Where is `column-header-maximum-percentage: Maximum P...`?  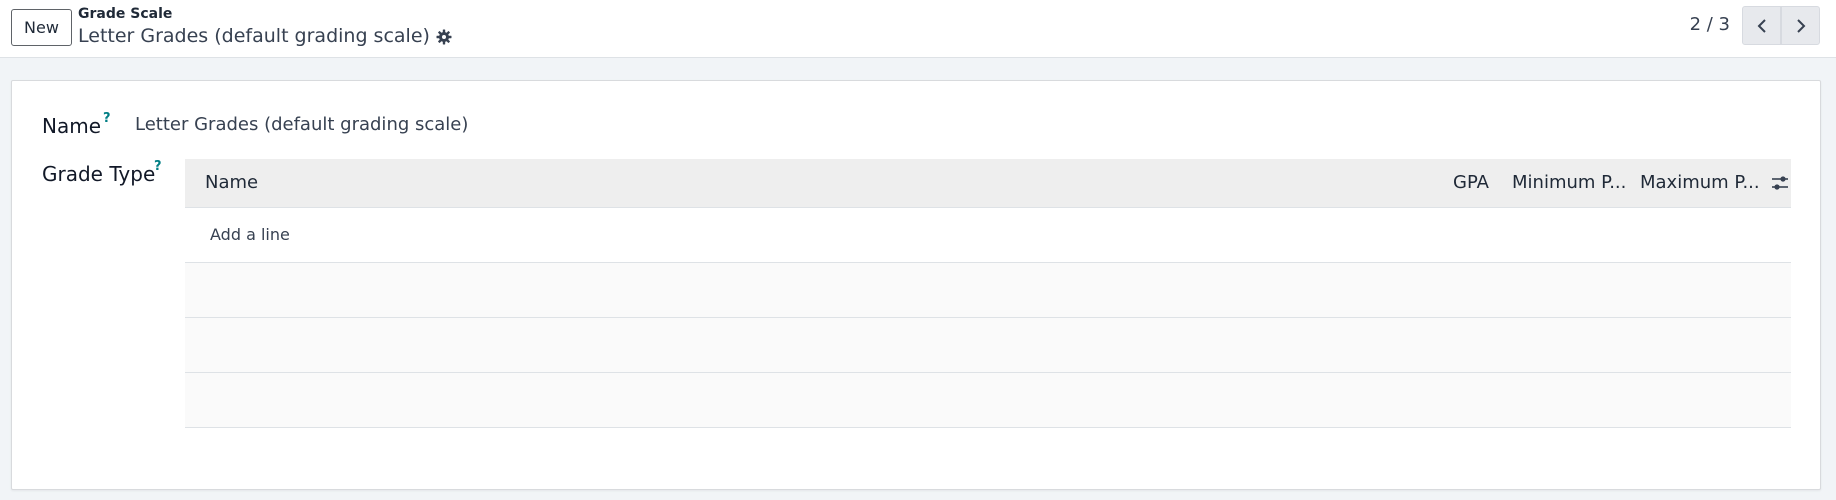 column-header-maximum-percentage: Maximum P... is located at coordinates (1700, 182).